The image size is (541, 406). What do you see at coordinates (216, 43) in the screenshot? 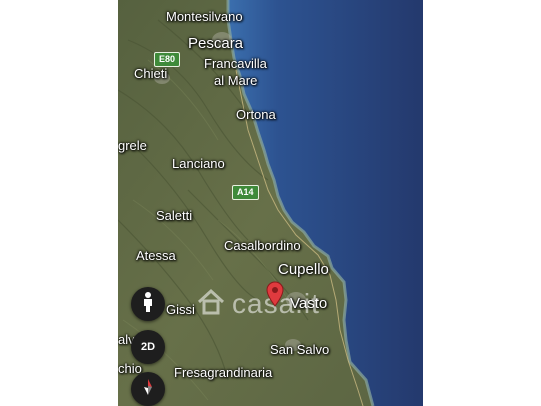
I see `place-label-pescara: Pescara` at bounding box center [216, 43].